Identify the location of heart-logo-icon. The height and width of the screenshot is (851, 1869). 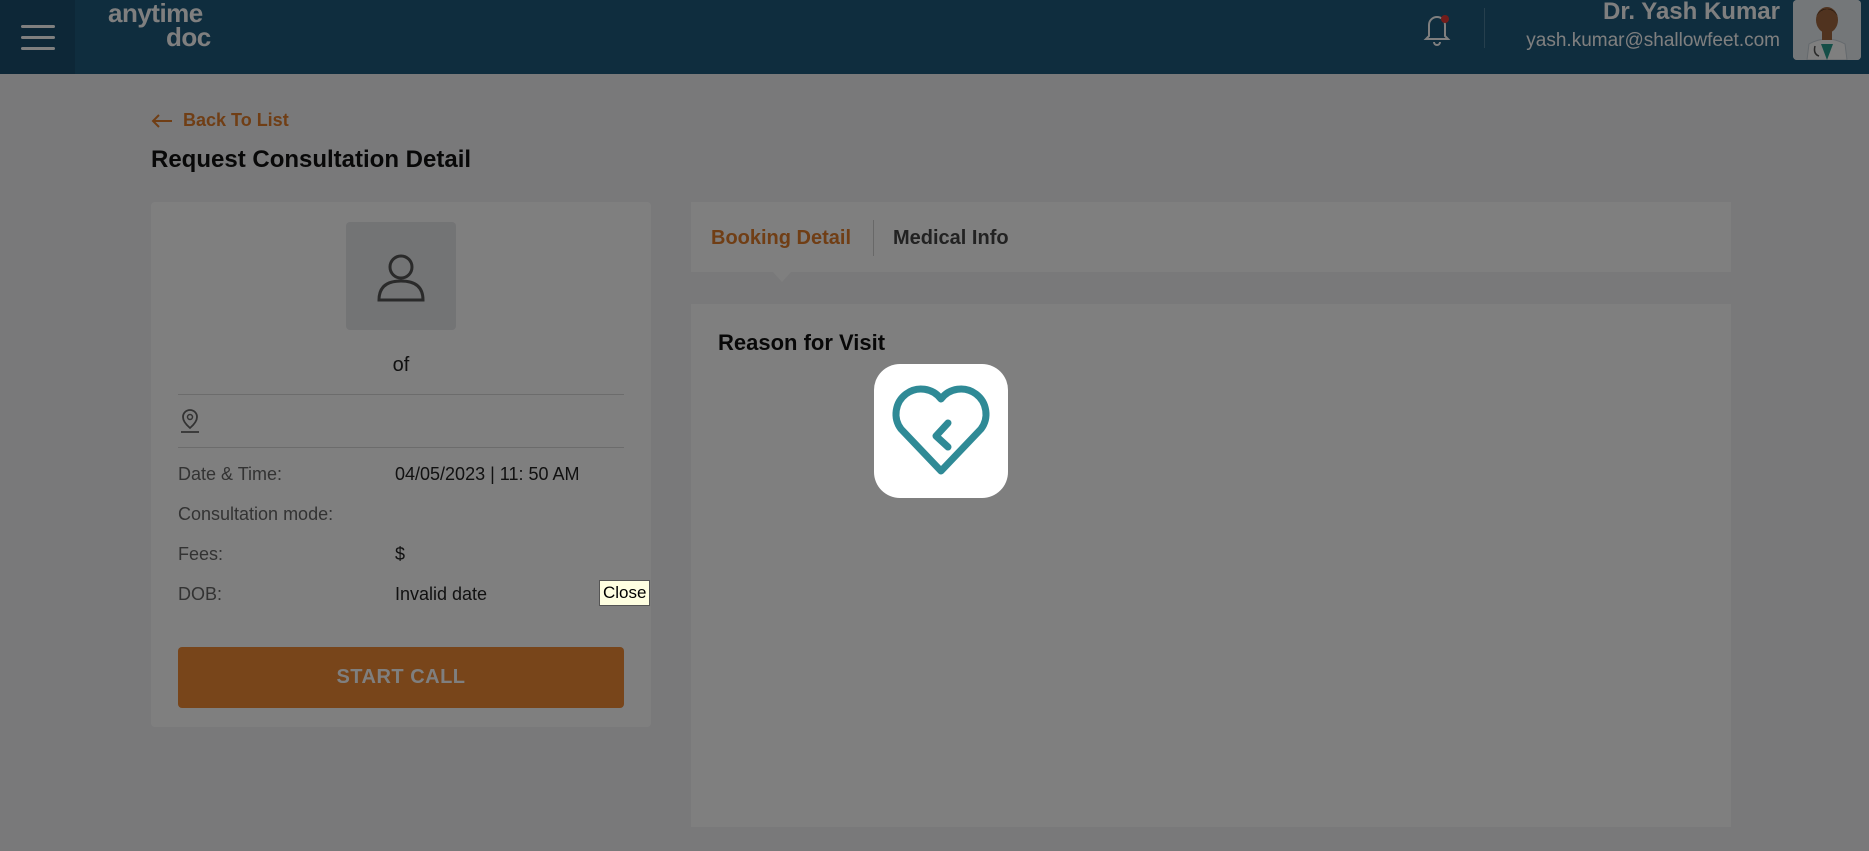
(941, 430).